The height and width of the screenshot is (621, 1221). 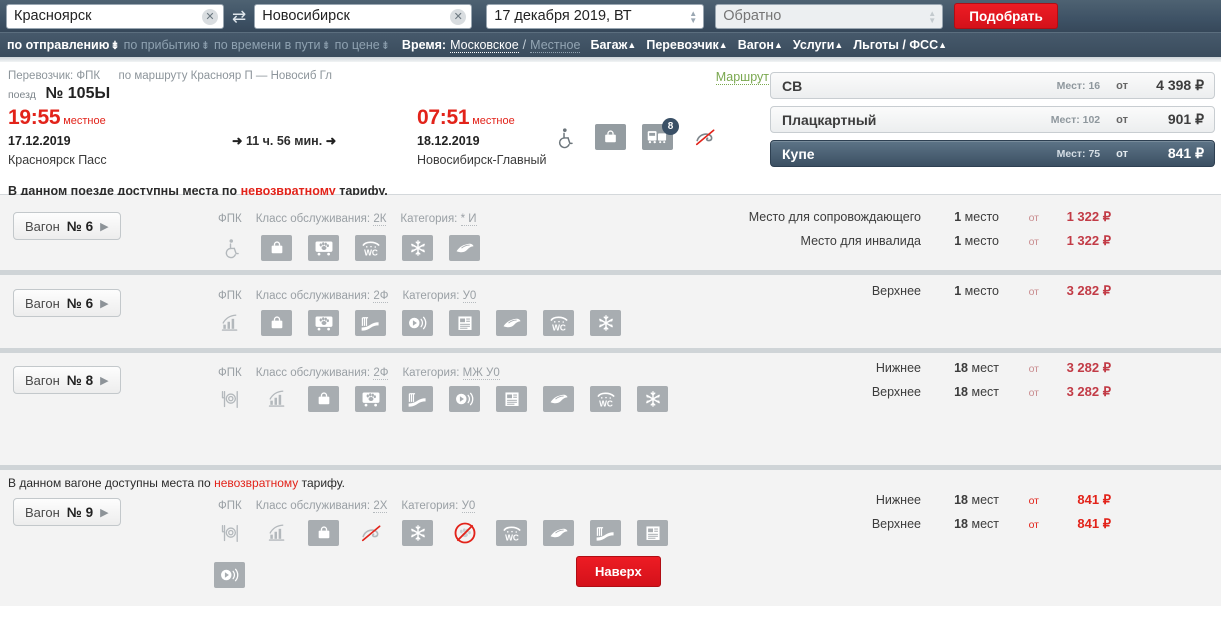 I want to click on class-from-label: от, so click(x=1122, y=85).